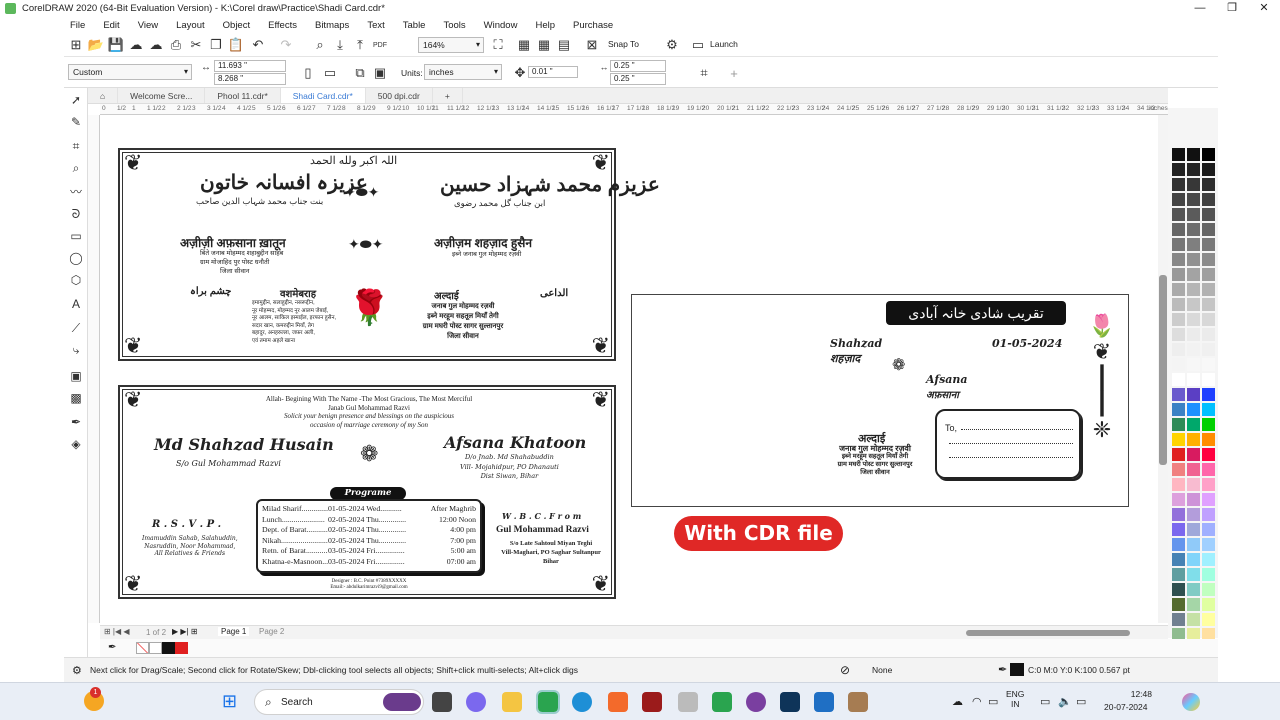 Image resolution: width=1280 pixels, height=720 pixels. What do you see at coordinates (1232, 8) in the screenshot?
I see `restore-button: ❐` at bounding box center [1232, 8].